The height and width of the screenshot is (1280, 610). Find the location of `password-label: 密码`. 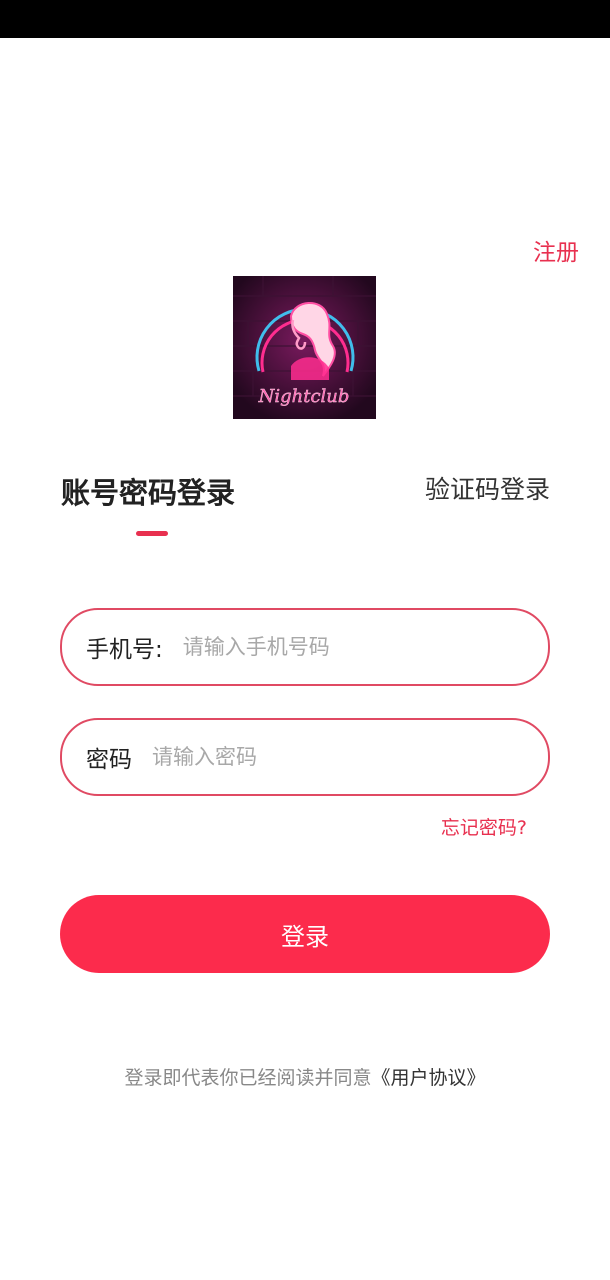

password-label: 密码 is located at coordinates (109, 760).